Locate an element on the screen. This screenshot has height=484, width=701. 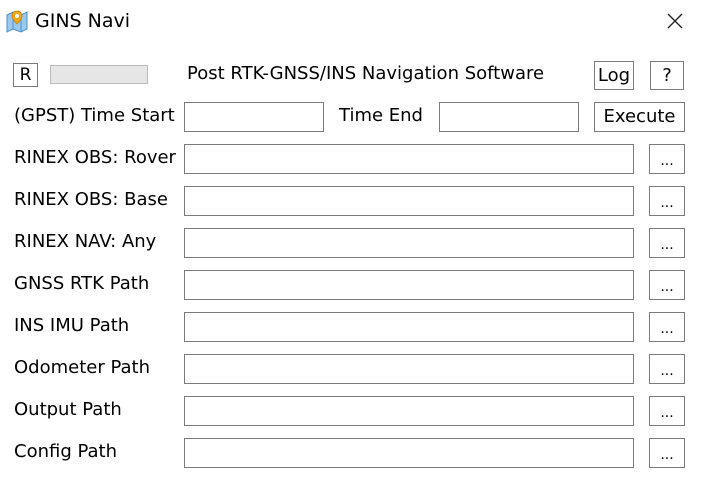
odometer-path-field is located at coordinates (409, 369).